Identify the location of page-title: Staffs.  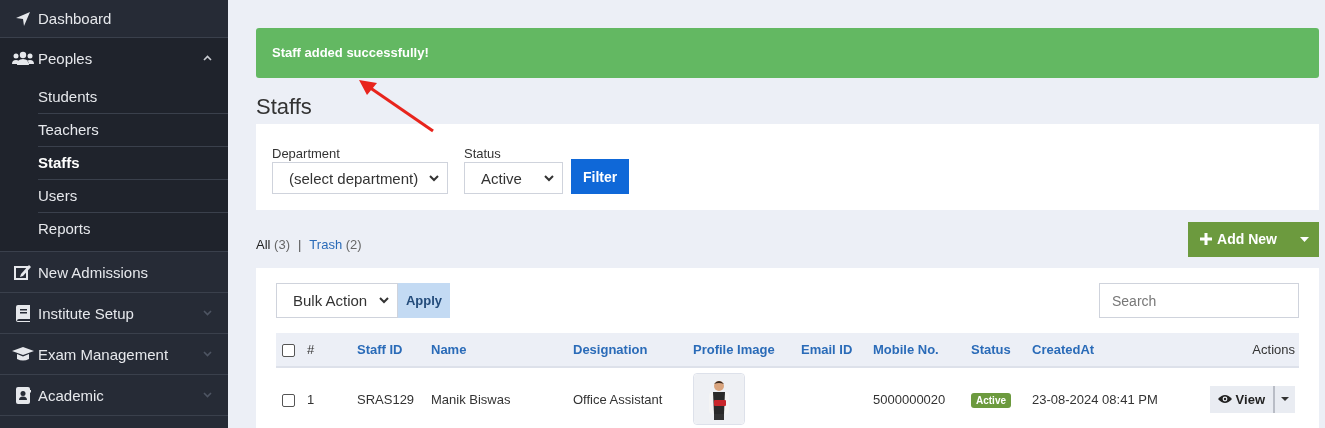
(284, 107).